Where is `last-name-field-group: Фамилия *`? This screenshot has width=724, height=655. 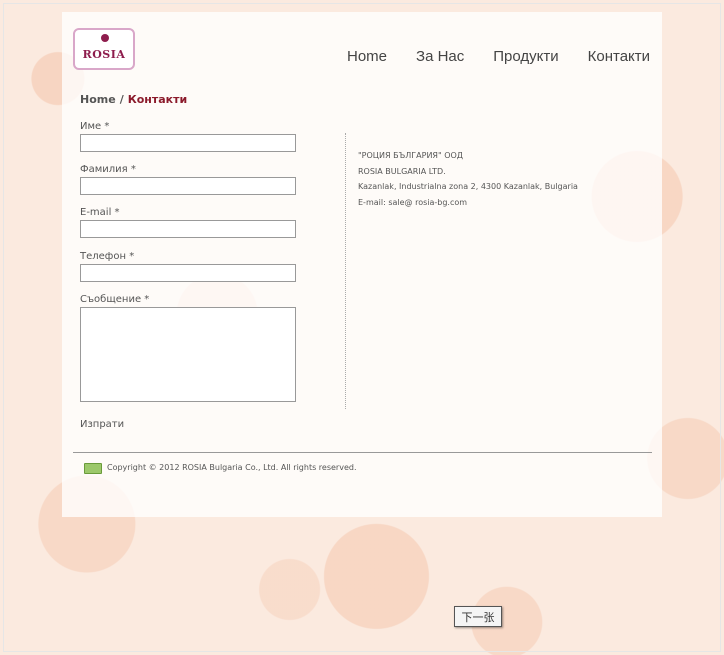
last-name-field-group: Фамилия * is located at coordinates (188, 179).